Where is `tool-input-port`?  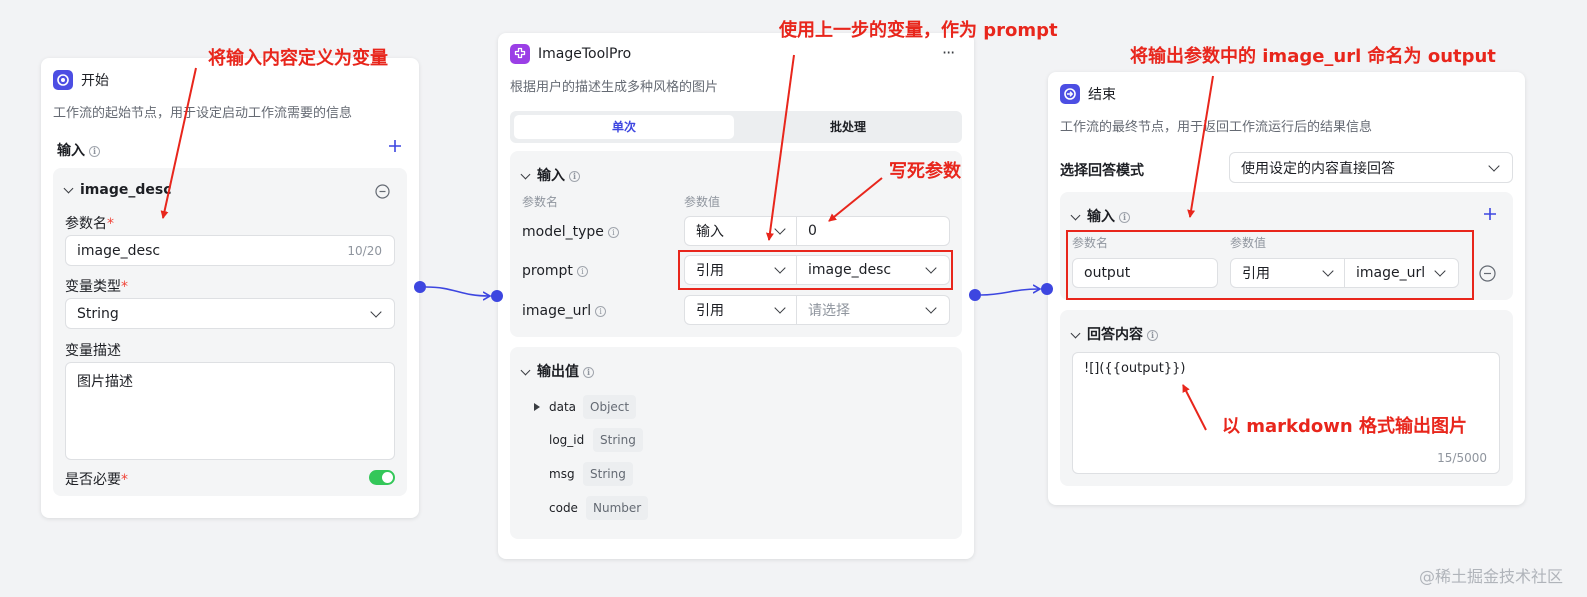 tool-input-port is located at coordinates (497, 296).